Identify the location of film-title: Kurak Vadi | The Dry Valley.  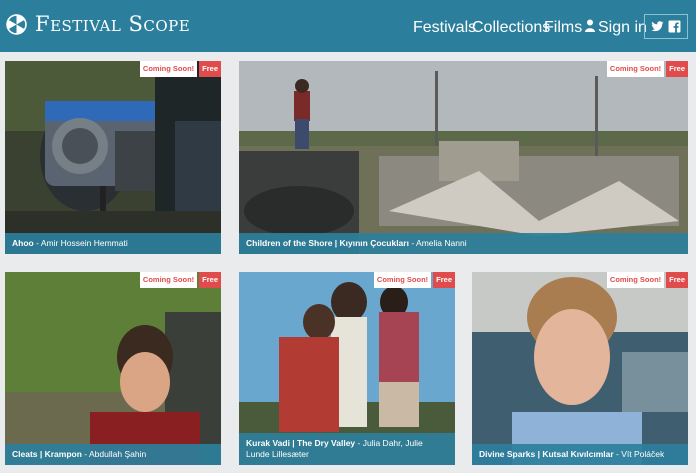
(301, 443).